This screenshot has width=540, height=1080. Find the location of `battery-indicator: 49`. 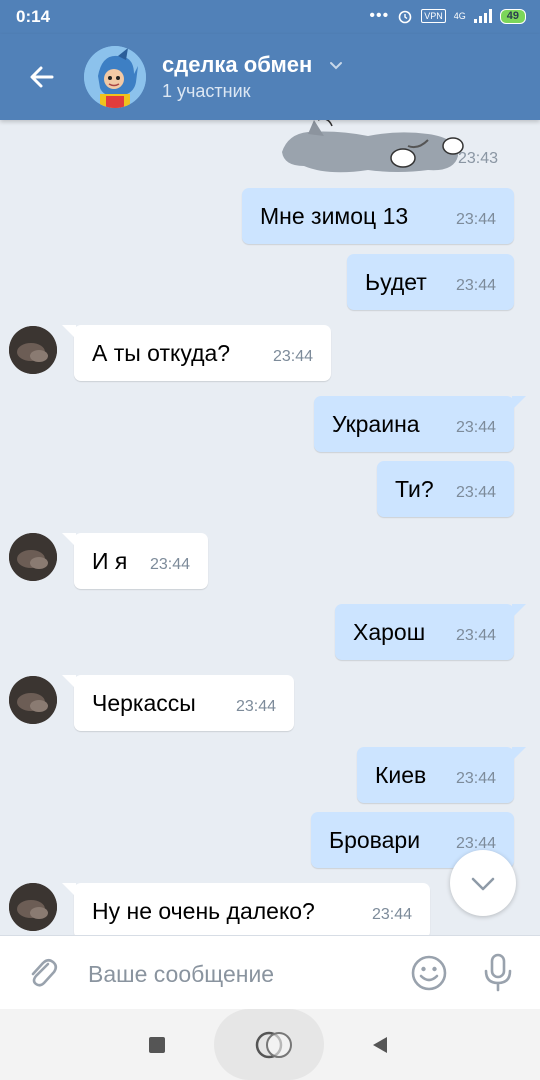

battery-indicator: 49 is located at coordinates (512, 16).